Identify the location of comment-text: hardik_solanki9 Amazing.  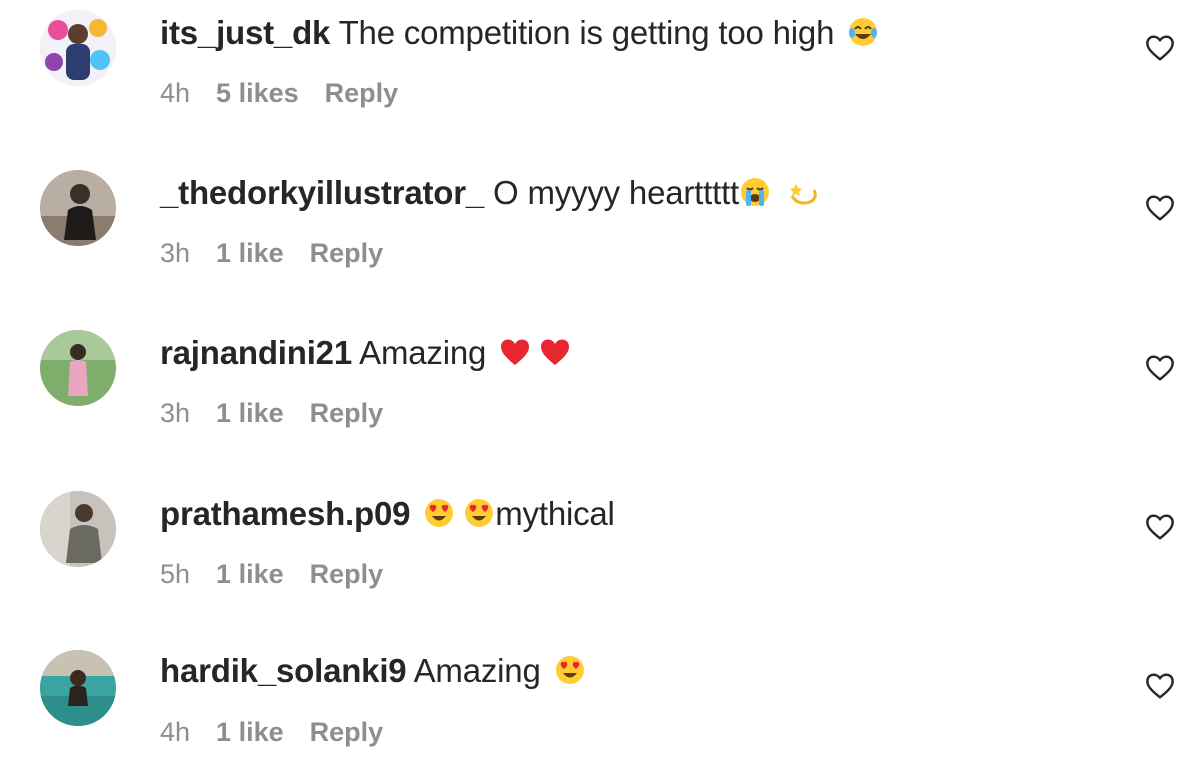
(375, 671).